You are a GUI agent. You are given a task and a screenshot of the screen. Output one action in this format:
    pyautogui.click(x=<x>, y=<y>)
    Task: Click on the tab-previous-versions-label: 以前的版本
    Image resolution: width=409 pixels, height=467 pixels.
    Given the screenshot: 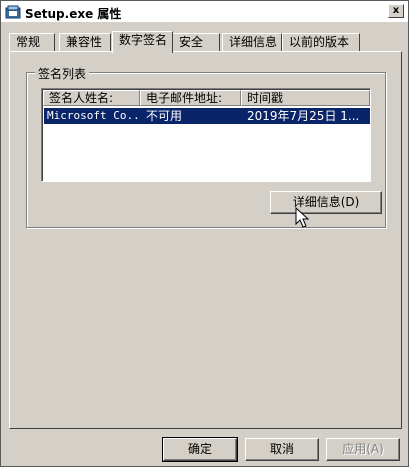 What is the action you would take?
    pyautogui.click(x=319, y=42)
    